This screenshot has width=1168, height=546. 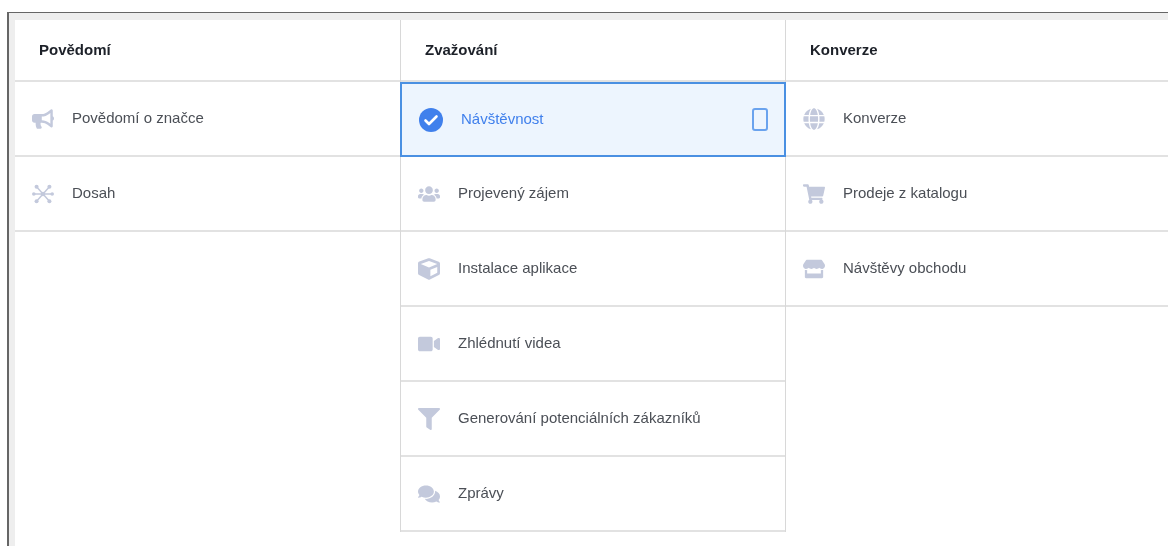 What do you see at coordinates (593, 344) in the screenshot?
I see `objective-option: Zhlédnutí videa` at bounding box center [593, 344].